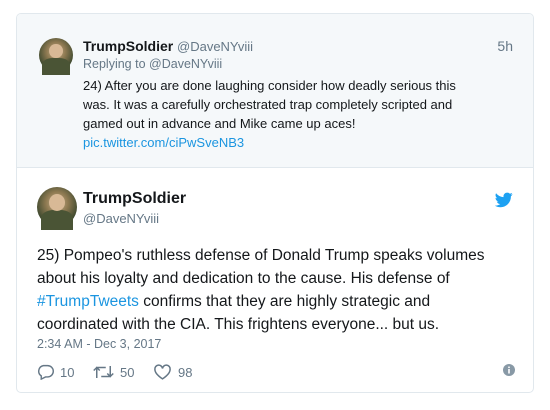 This screenshot has width=550, height=410. I want to click on hashtag-link: #TrumpTweets, so click(88, 301).